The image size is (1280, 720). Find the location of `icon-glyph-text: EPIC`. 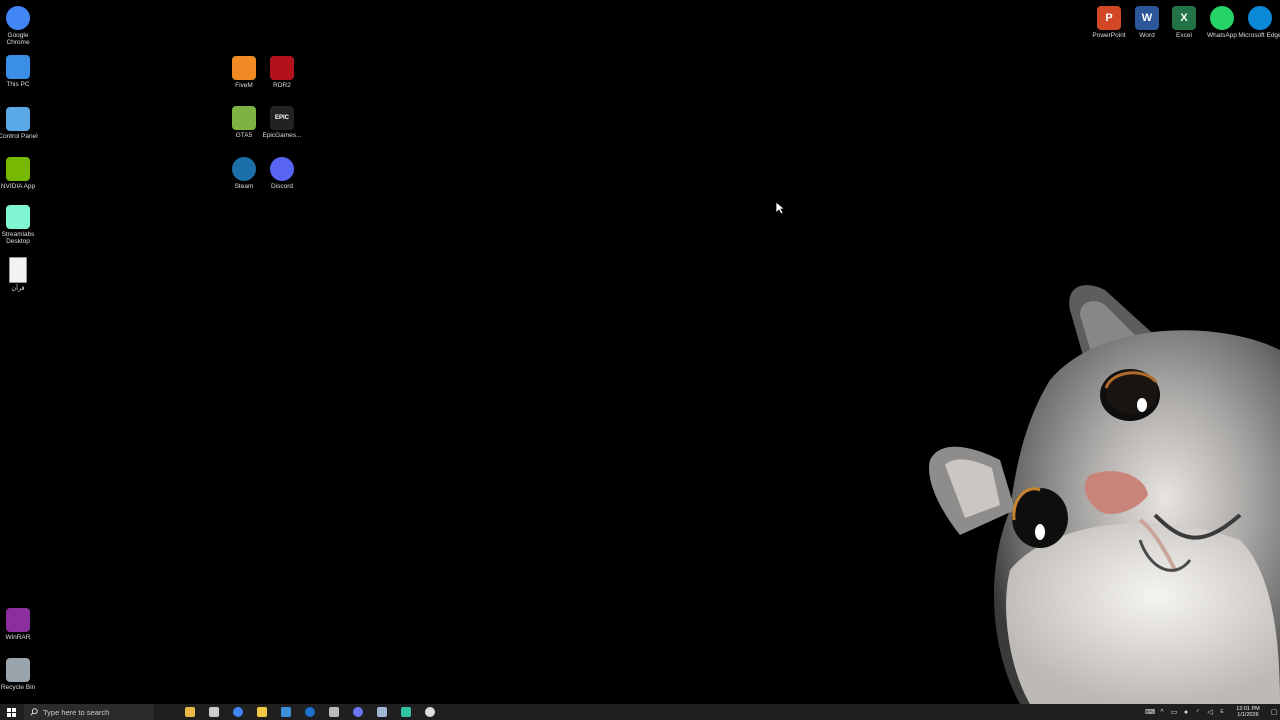

icon-glyph-text: EPIC is located at coordinates (281, 118).